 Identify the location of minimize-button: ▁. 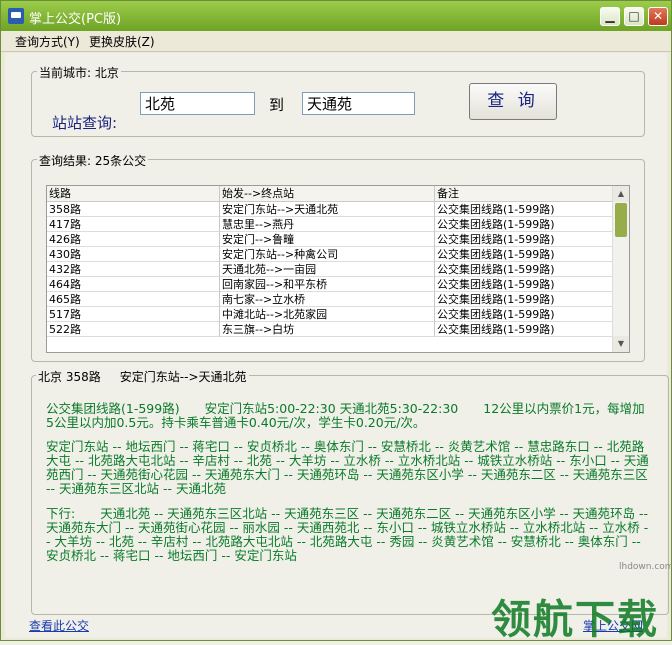
(610, 16).